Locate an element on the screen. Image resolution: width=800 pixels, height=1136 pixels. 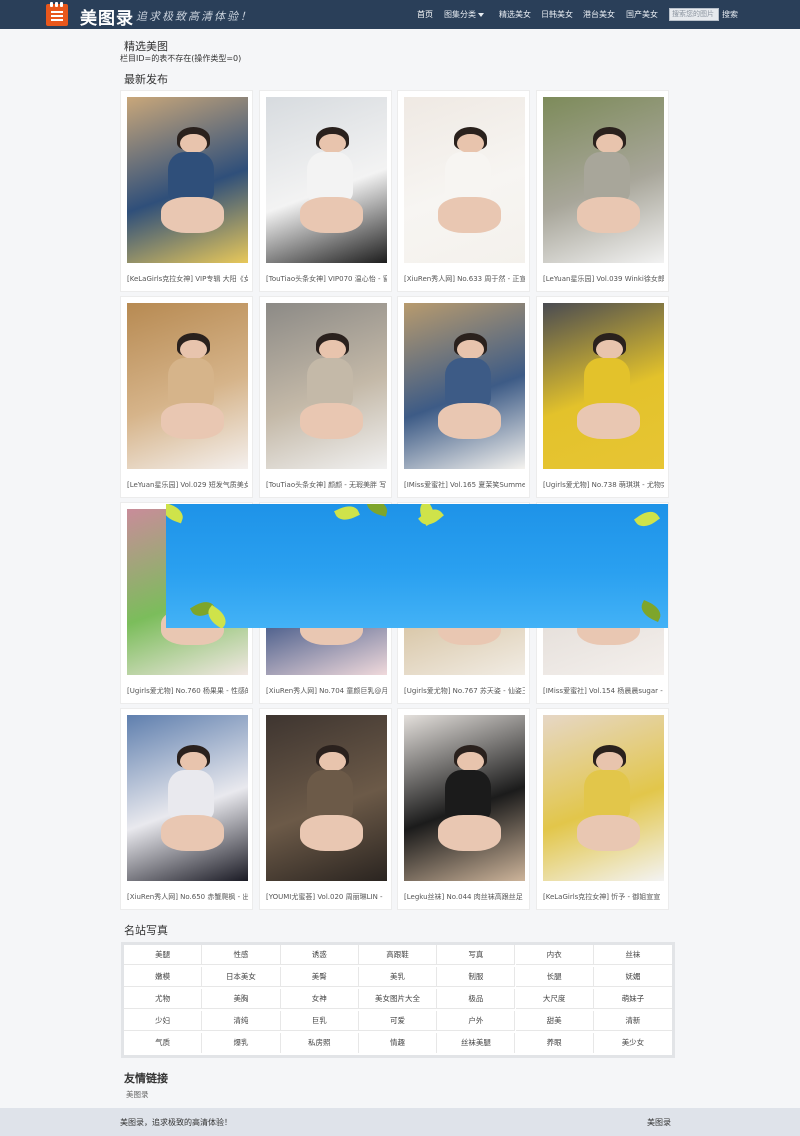
photo-caption: [TouTiao头条女神] VIP070 温心怡 - 窗 is located at coordinates (326, 279).